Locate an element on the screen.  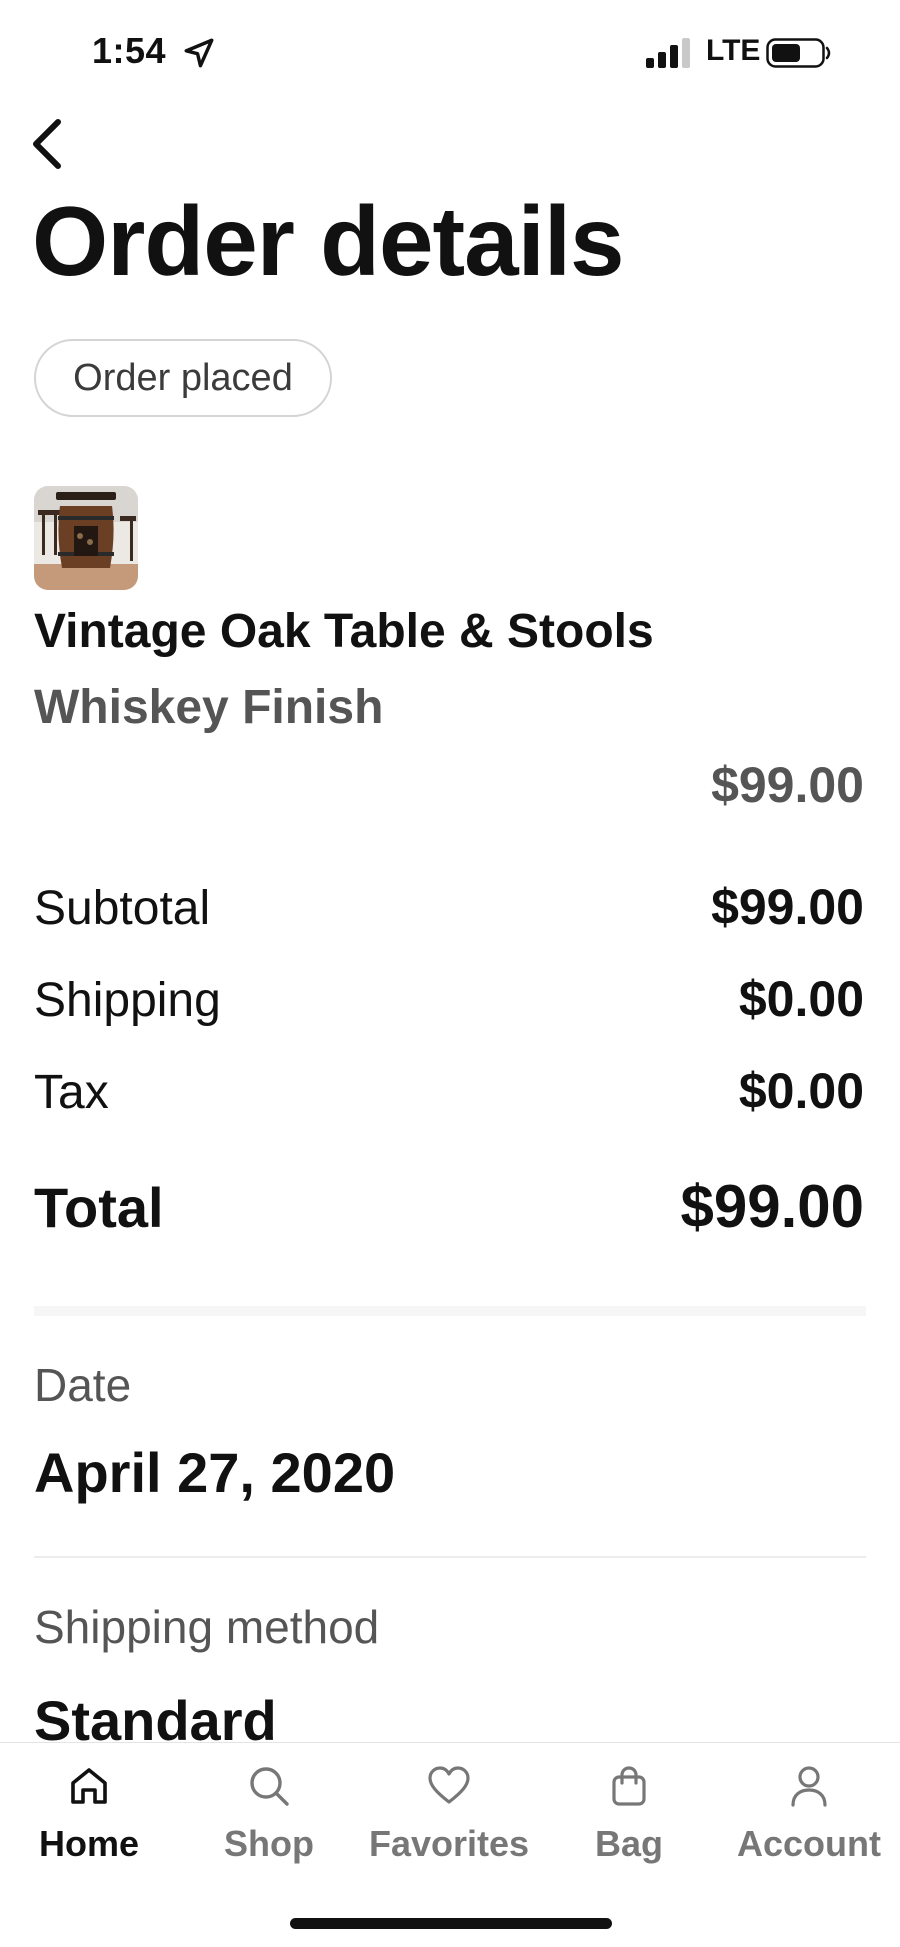
status-bar: 1:54 LTE is located at coordinates (450, 55).